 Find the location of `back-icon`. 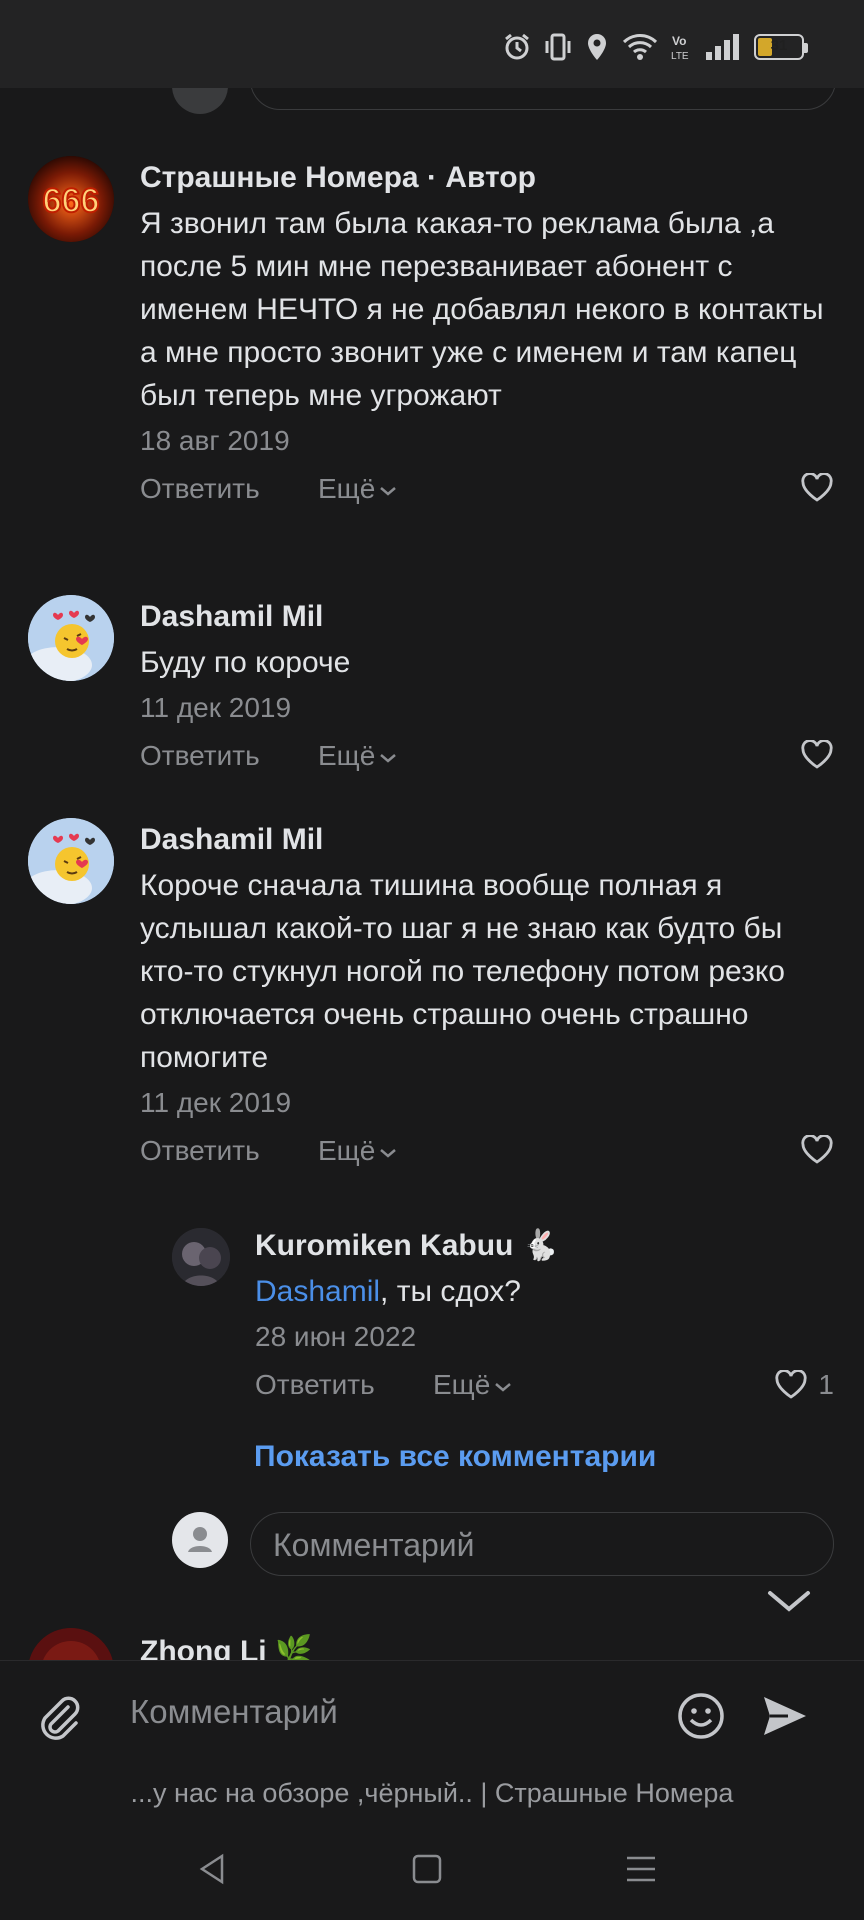

back-icon is located at coordinates (213, 1869).